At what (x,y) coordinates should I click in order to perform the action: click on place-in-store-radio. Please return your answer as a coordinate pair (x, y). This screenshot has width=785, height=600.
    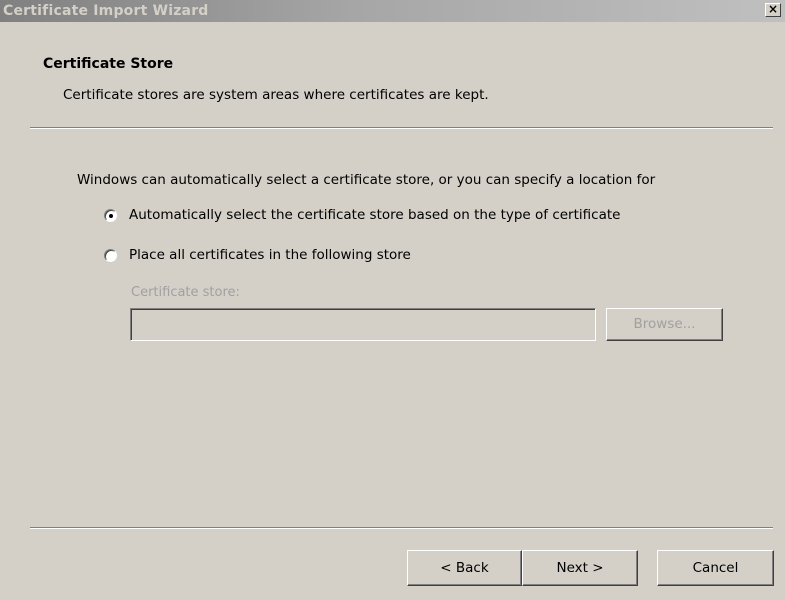
    Looking at the image, I should click on (110, 255).